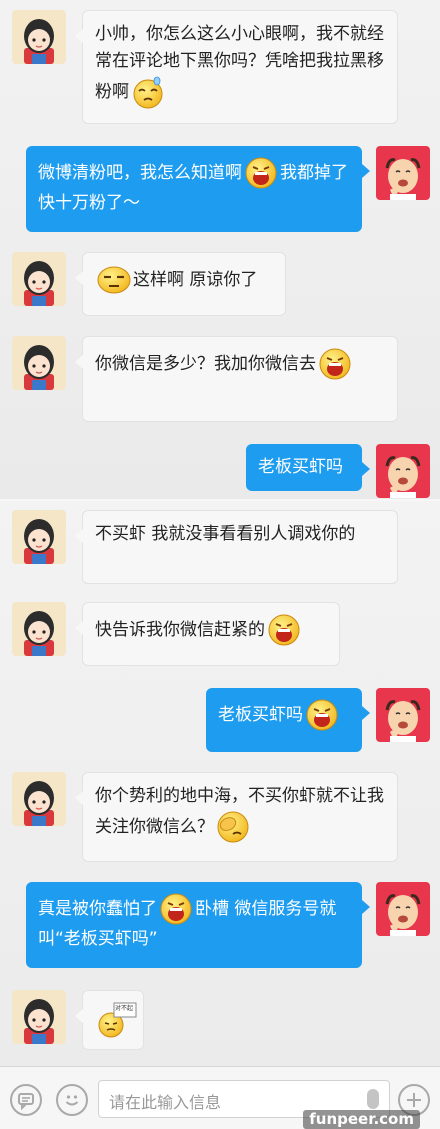 This screenshot has height=1129, width=440. What do you see at coordinates (165, 1102) in the screenshot?
I see `message-input-placeholder: 请在此输入信息` at bounding box center [165, 1102].